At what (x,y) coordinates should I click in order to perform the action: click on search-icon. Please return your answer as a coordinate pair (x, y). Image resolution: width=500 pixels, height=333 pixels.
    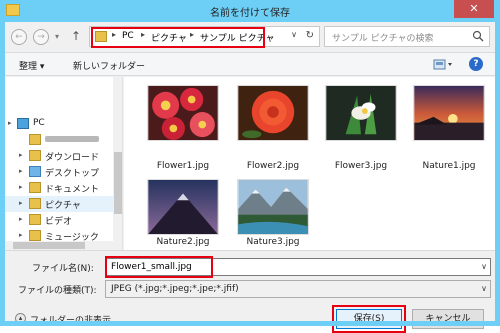
    Looking at the image, I should click on (478, 36).